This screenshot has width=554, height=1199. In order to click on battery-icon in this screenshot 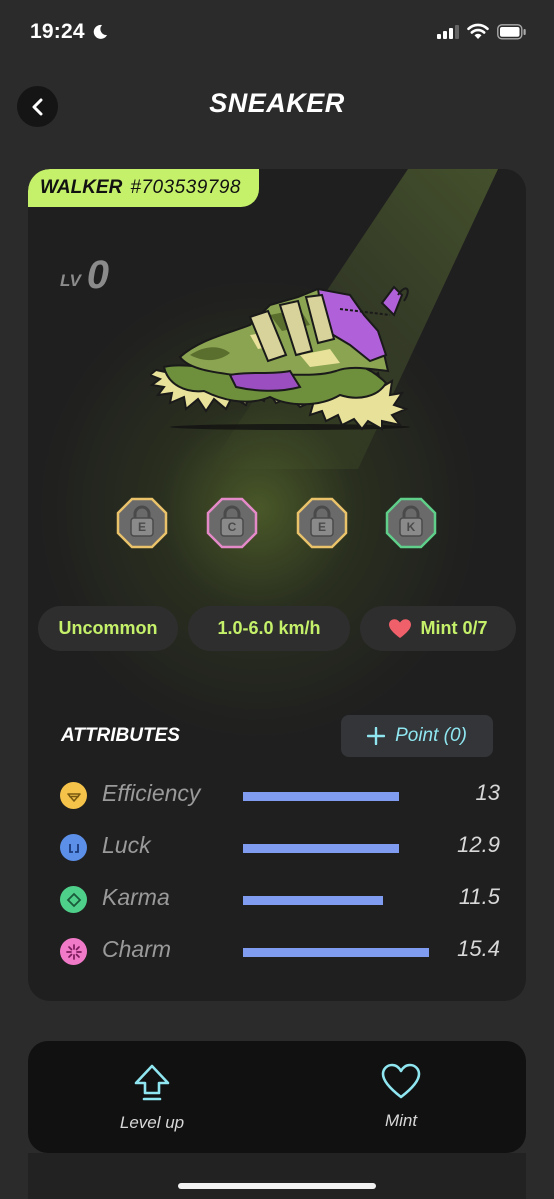, I will do `click(511, 32)`.